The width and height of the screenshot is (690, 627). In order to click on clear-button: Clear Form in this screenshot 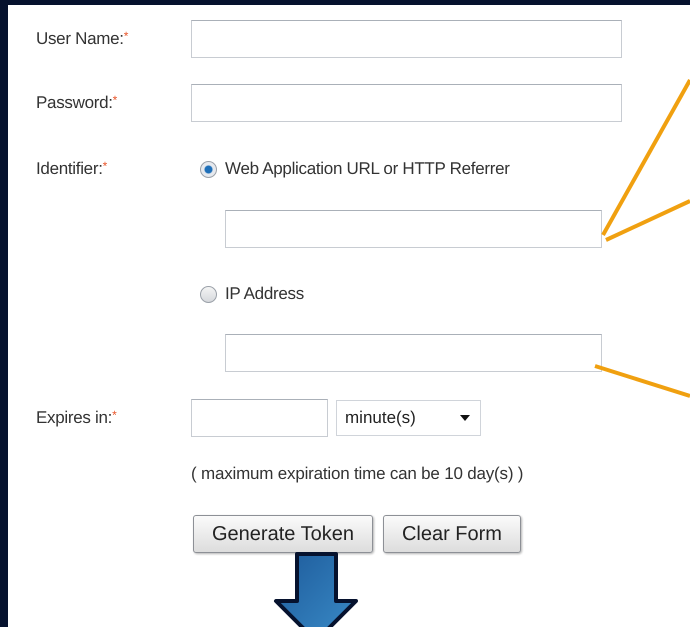, I will do `click(451, 534)`.